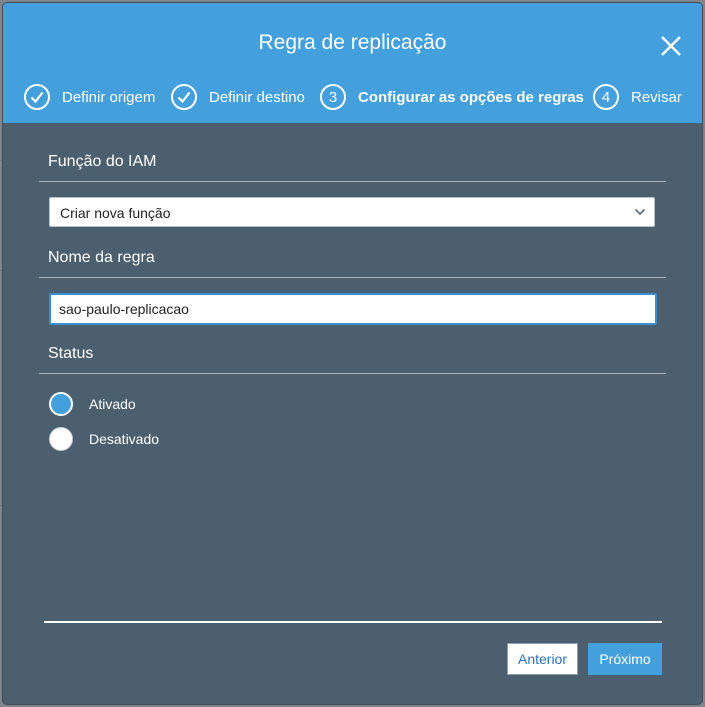 Image resolution: width=705 pixels, height=707 pixels. I want to click on previous-button: Anterior, so click(542, 659).